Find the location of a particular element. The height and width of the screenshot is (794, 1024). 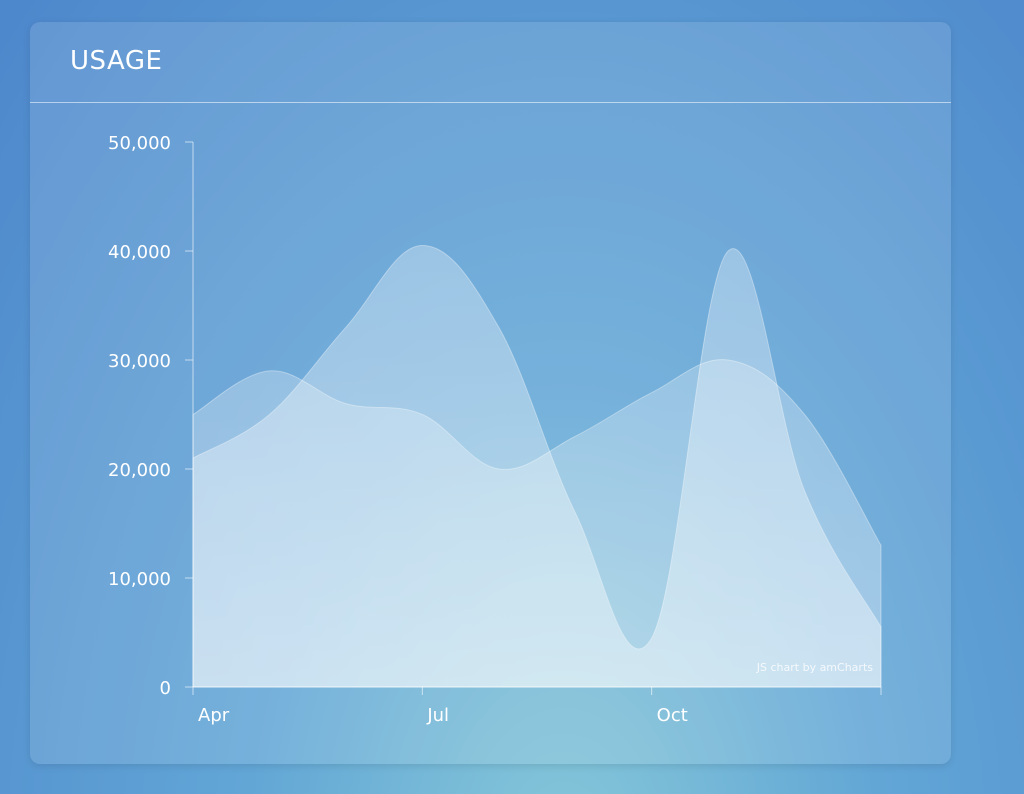

y-tick-label: 50,000 is located at coordinates (139, 143).